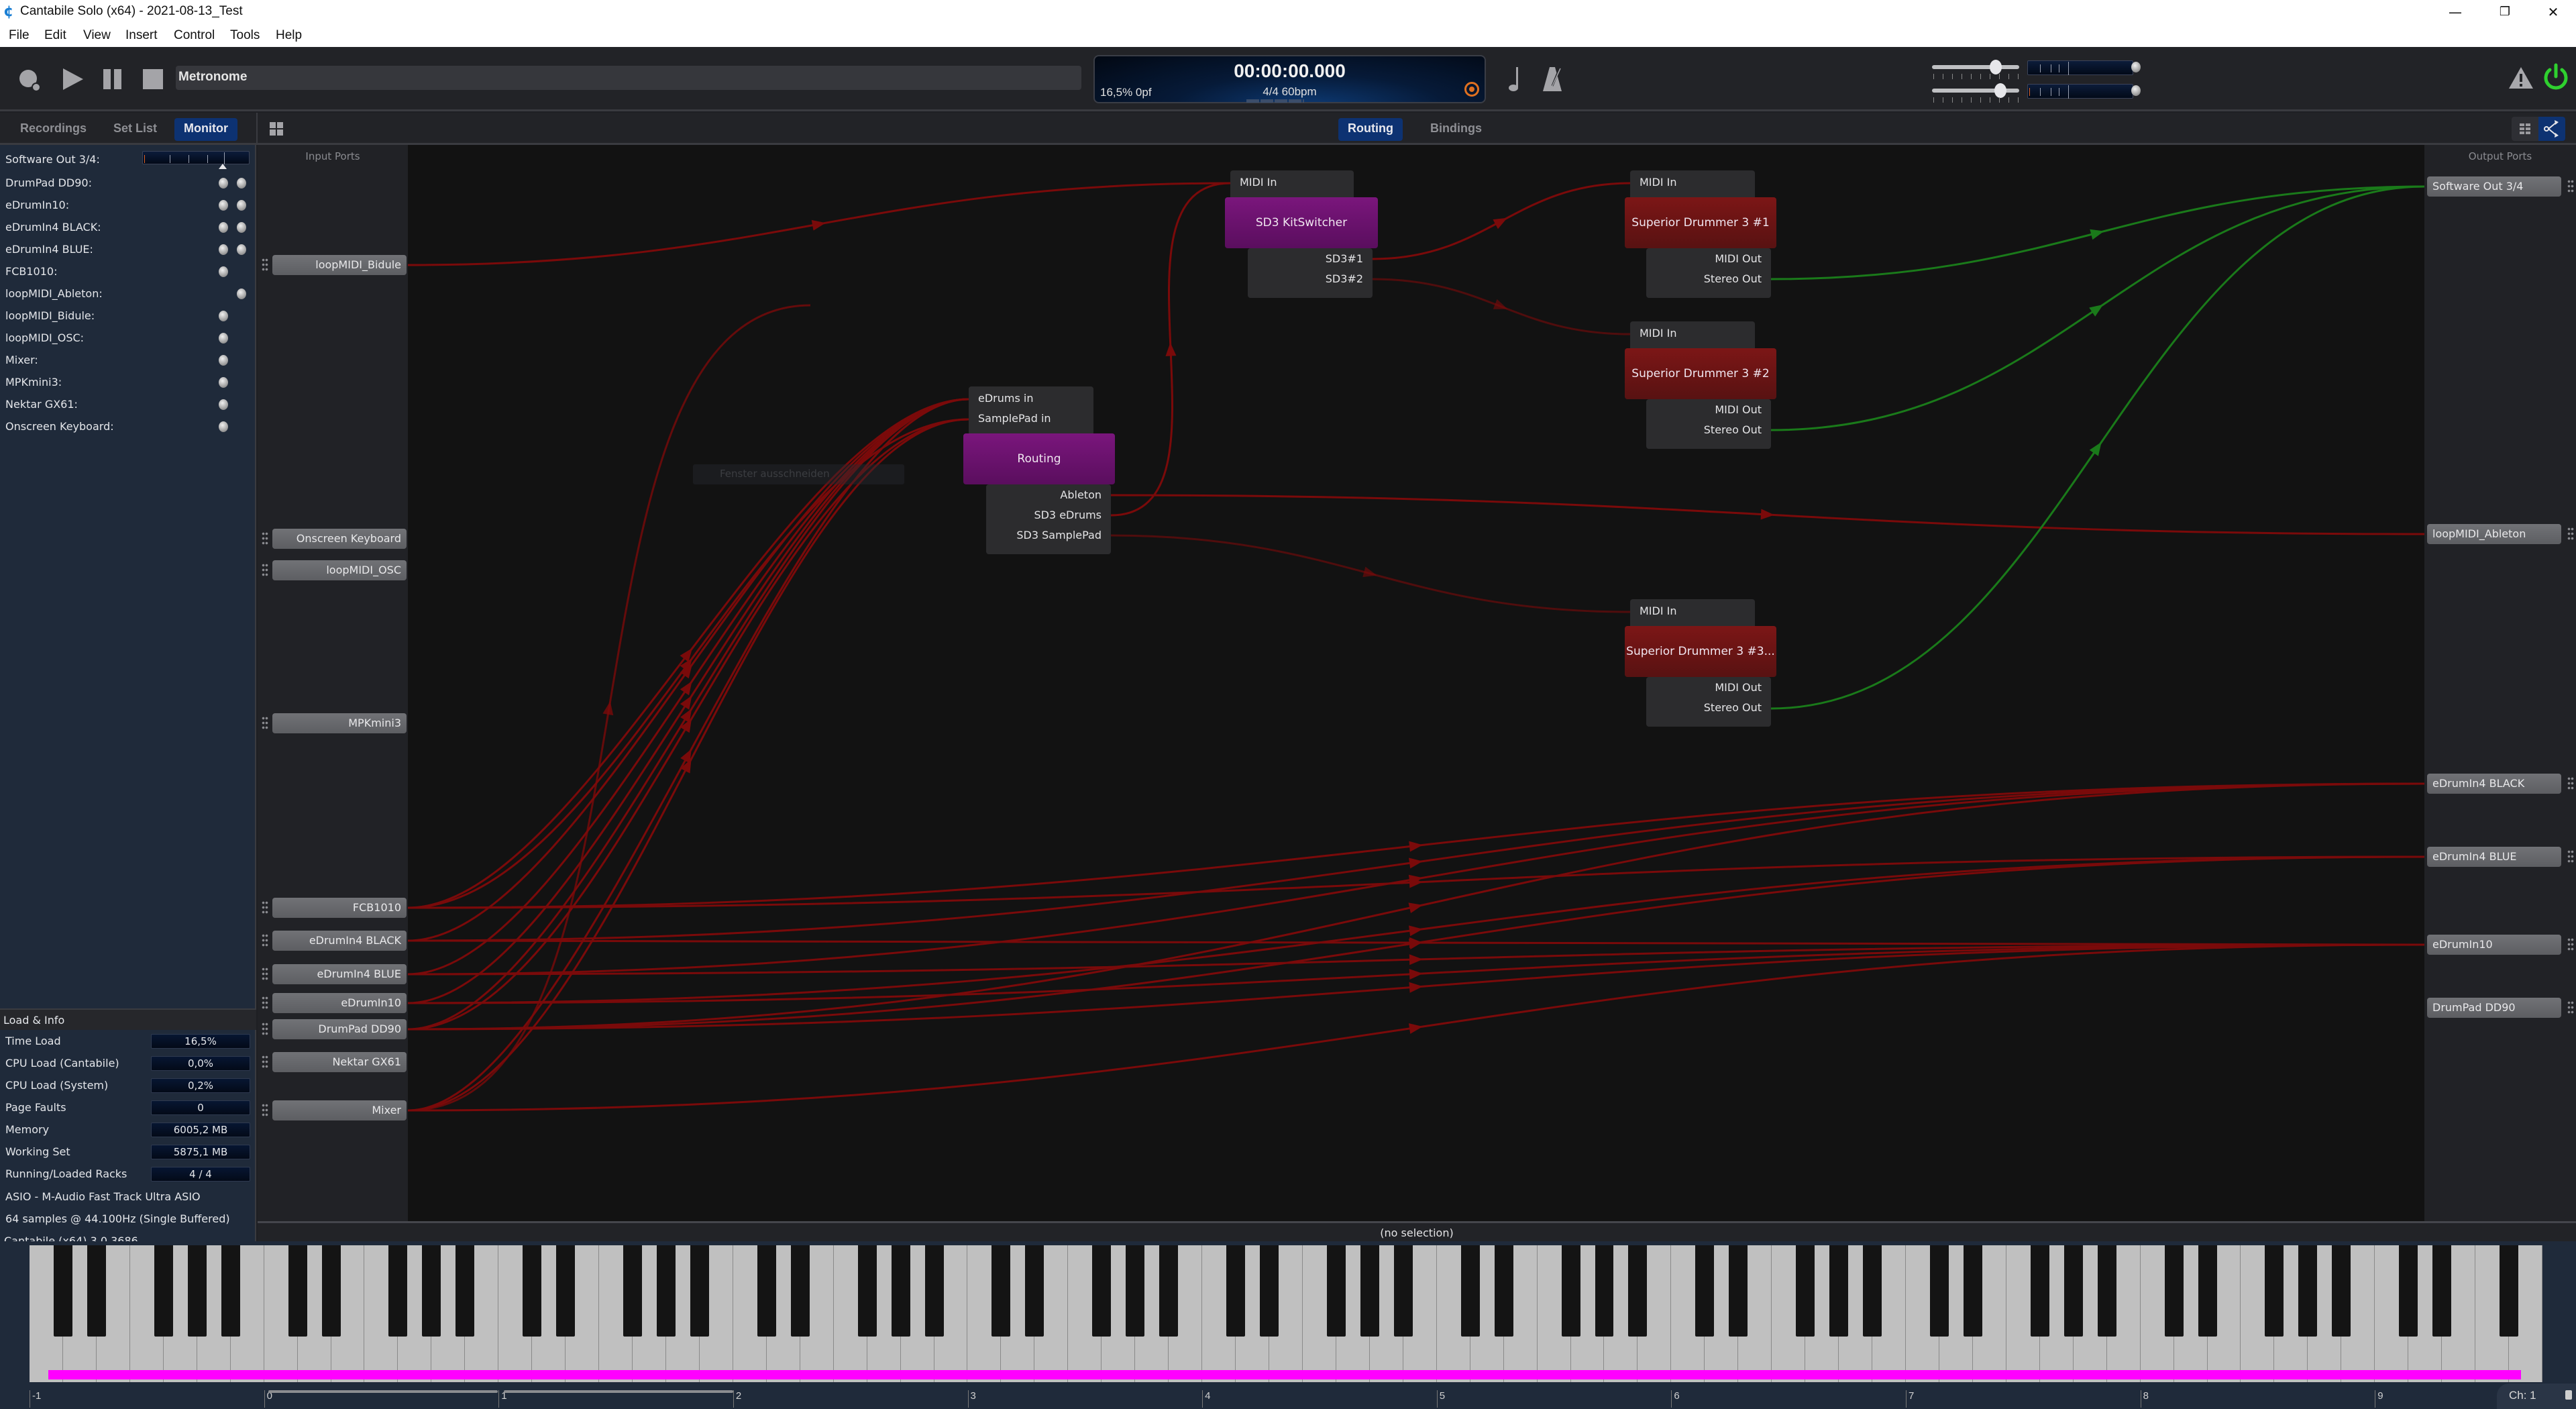  I want to click on tempo-readout: 4/4 60bpm, so click(1290, 92).